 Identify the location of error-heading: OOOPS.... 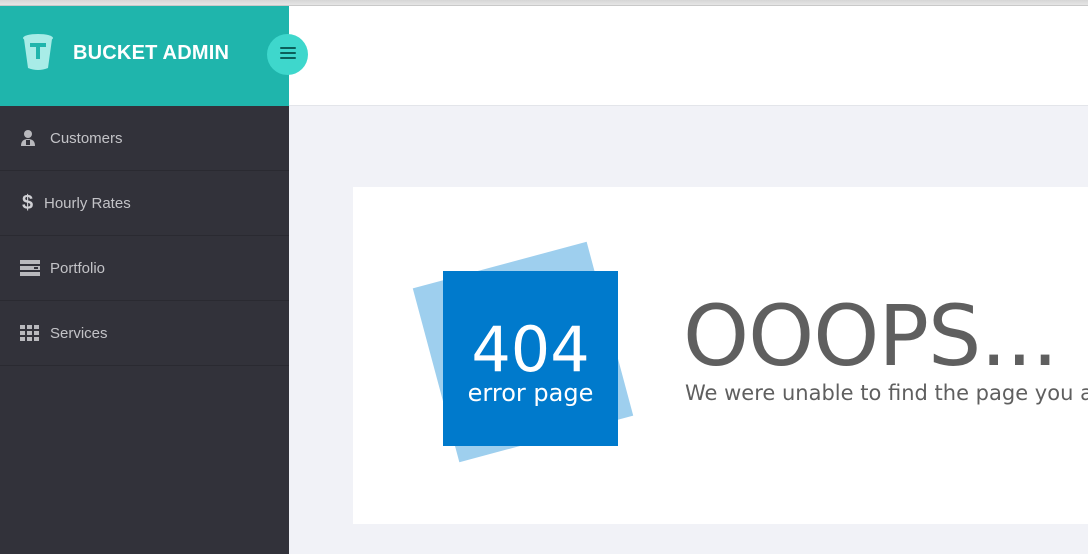
(870, 336).